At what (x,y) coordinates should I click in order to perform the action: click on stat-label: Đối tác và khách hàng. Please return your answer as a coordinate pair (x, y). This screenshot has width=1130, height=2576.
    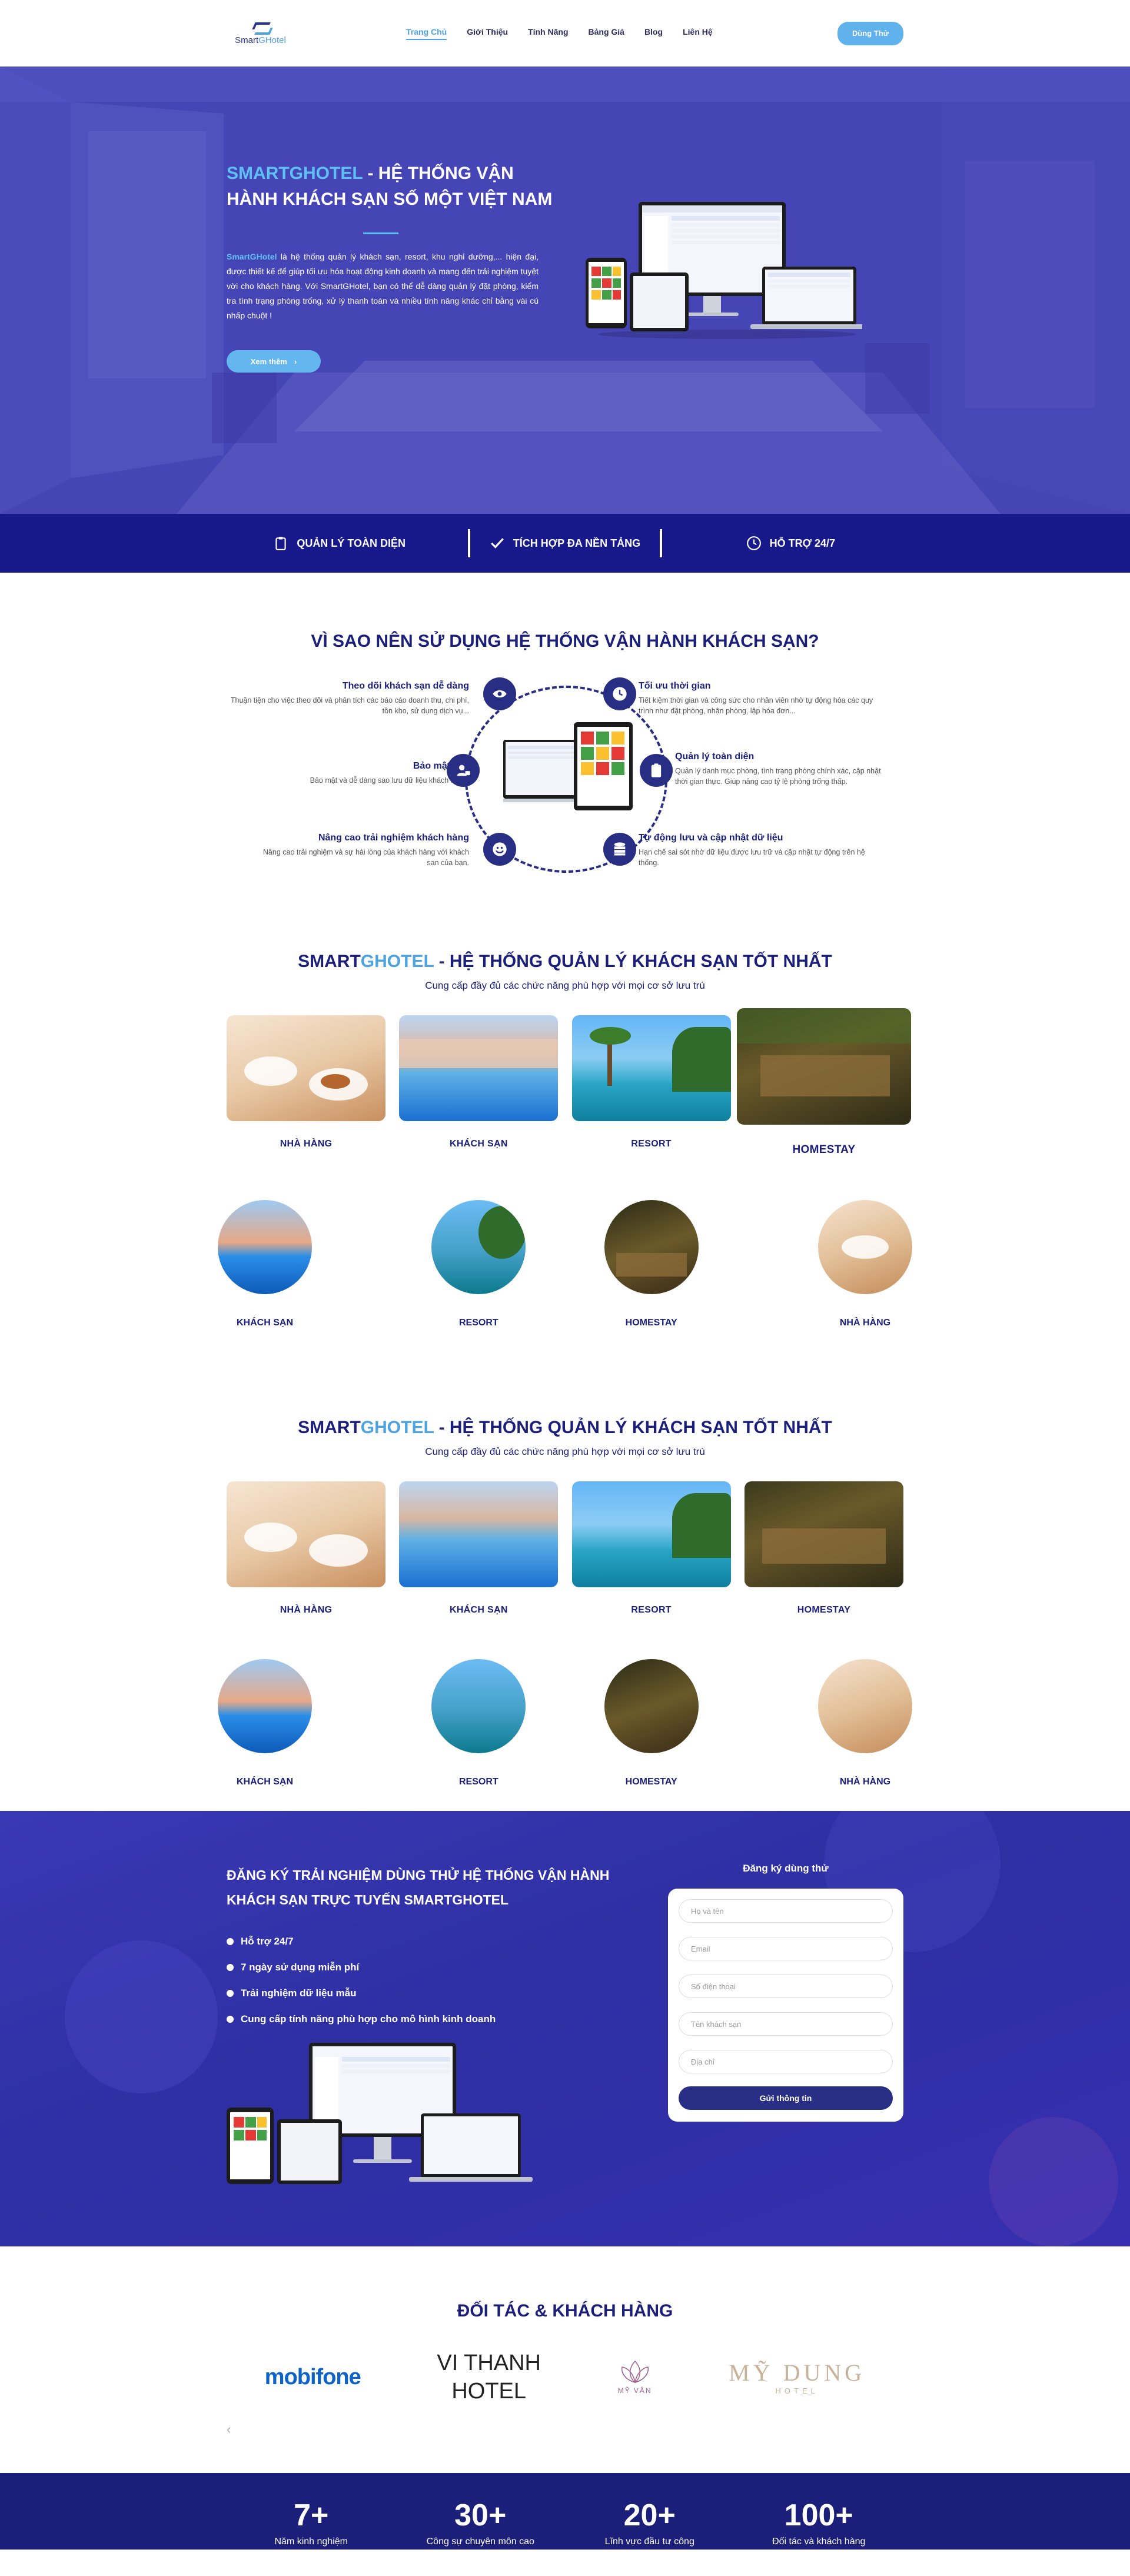
    Looking at the image, I should click on (819, 2542).